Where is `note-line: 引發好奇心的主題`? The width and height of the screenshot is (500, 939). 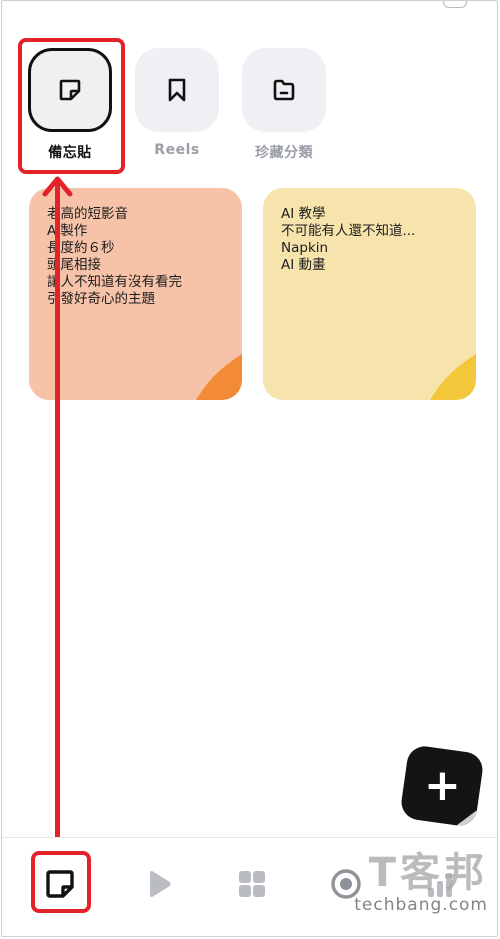 note-line: 引發好奇心的主題 is located at coordinates (101, 299).